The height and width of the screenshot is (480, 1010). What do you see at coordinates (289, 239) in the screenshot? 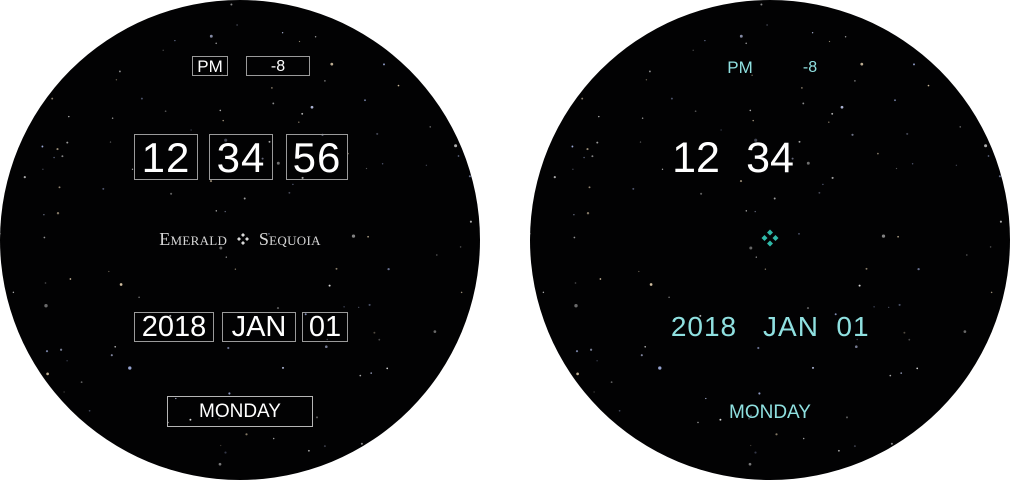
I see `brand-name-right: Sequoia` at bounding box center [289, 239].